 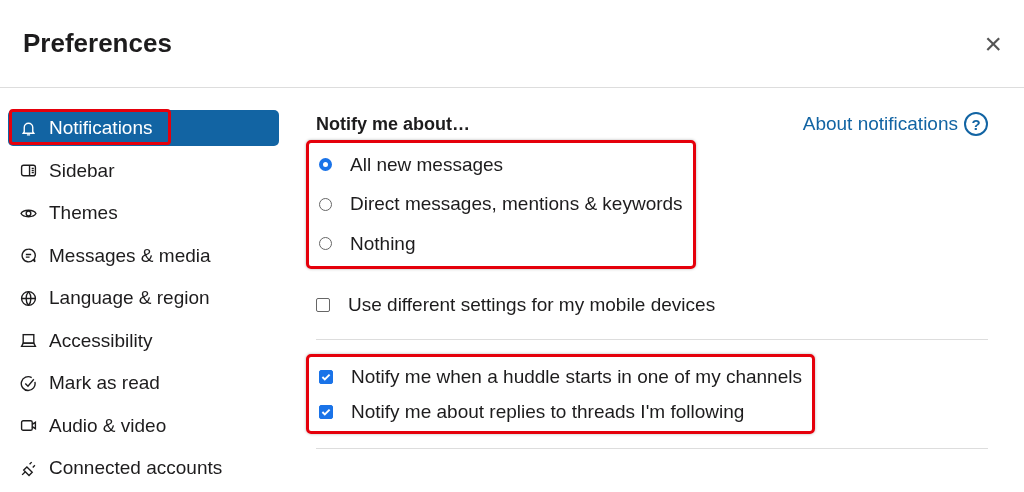 I want to click on checkbox-option: Use different settings for my mobile devices, so click(x=652, y=305).